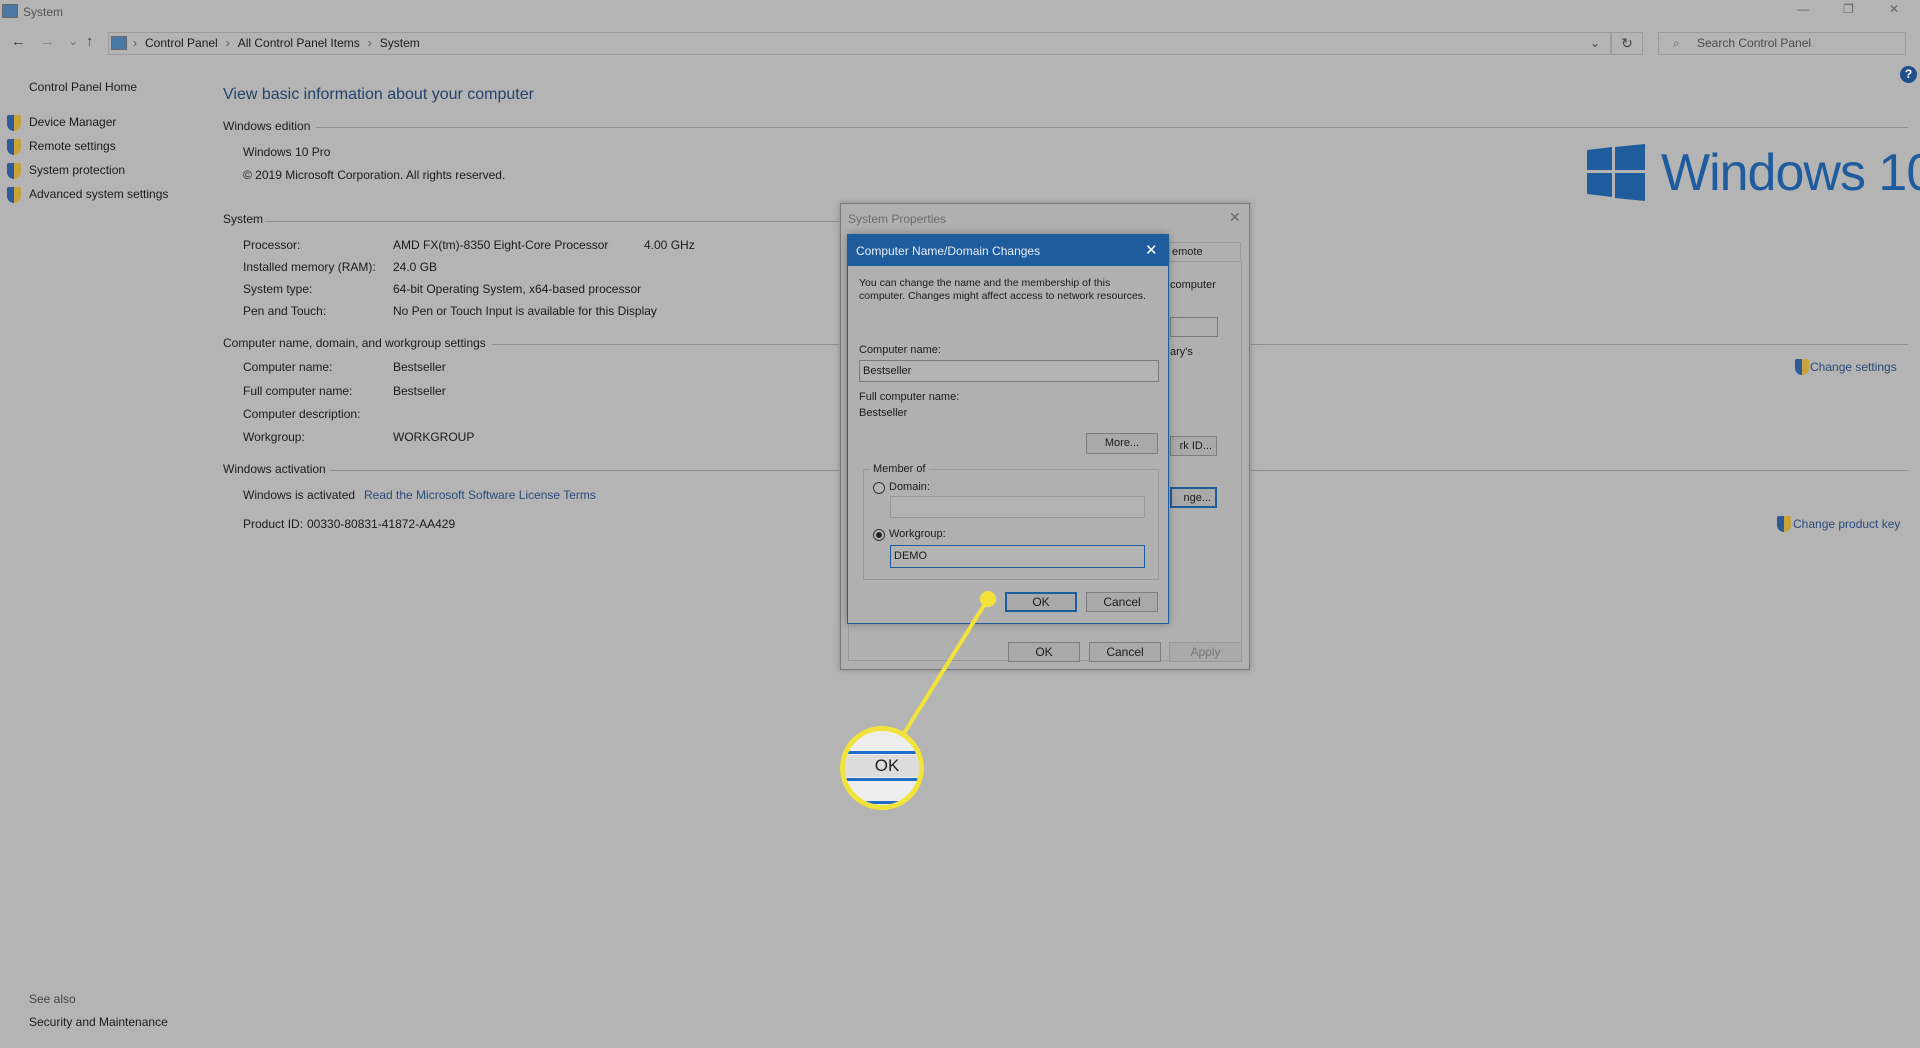 This screenshot has width=1920, height=1048. Describe the element at coordinates (988, 599) in the screenshot. I see `callout-dot` at that location.